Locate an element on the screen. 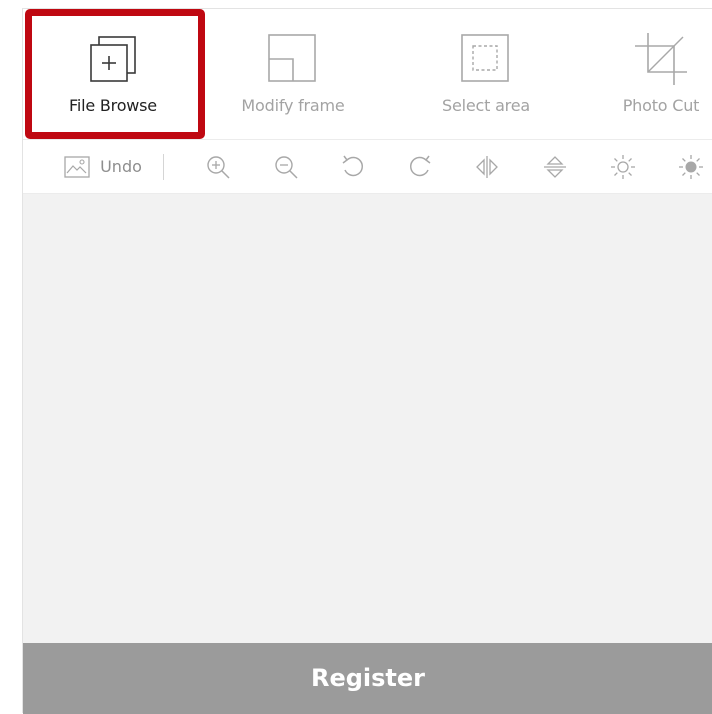 The image size is (712, 714). file-browse-icon is located at coordinates (113, 59).